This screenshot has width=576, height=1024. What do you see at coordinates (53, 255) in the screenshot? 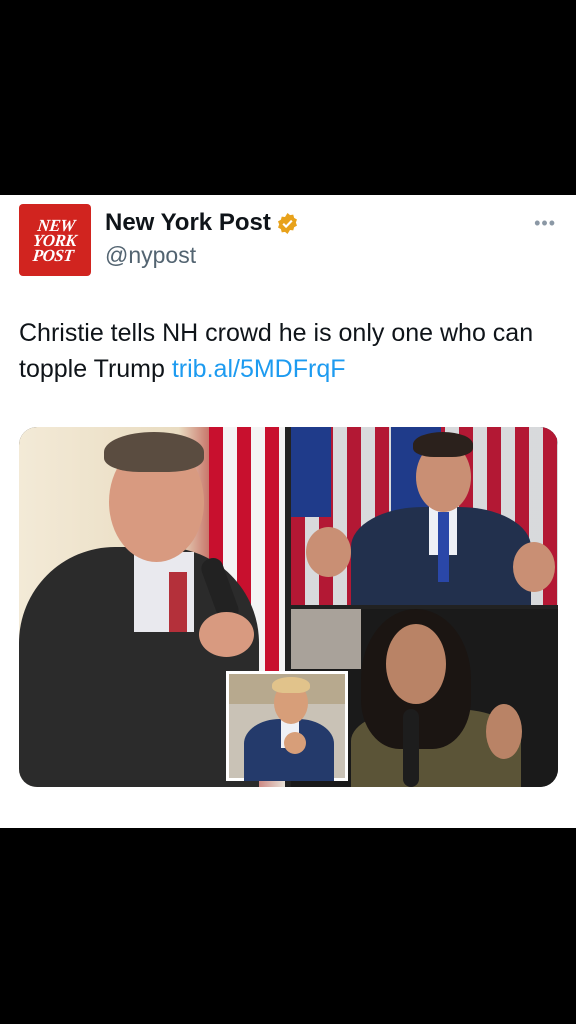
I see `logo-line-3: POST` at bounding box center [53, 255].